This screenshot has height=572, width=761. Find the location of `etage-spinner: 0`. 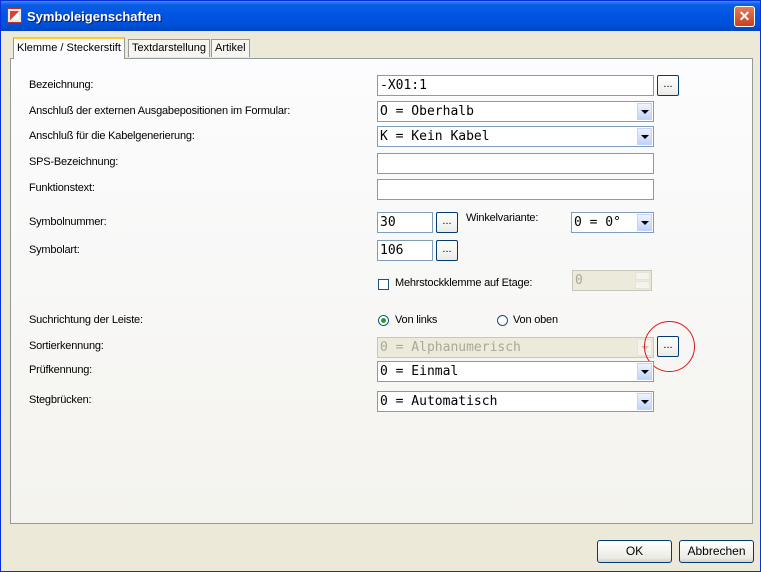

etage-spinner: 0 is located at coordinates (612, 280).